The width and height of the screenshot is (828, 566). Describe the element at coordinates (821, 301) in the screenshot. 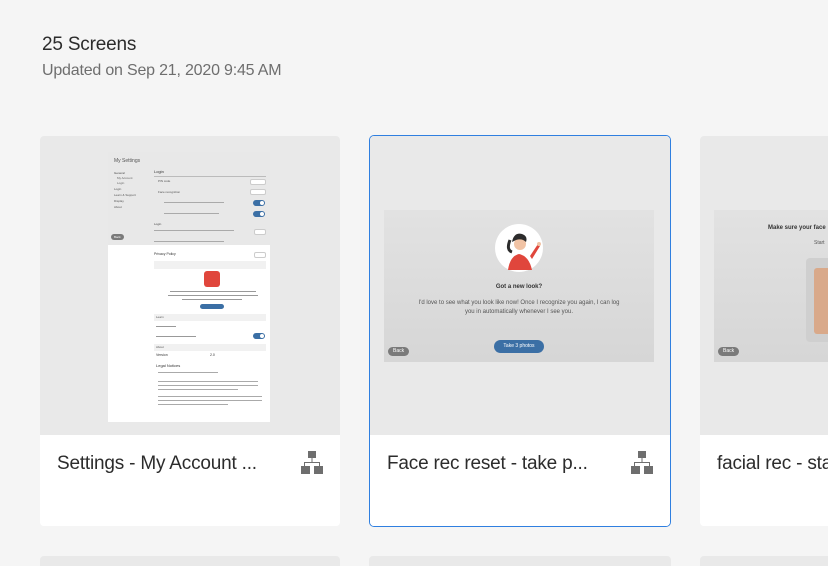

I see `face-photo` at that location.